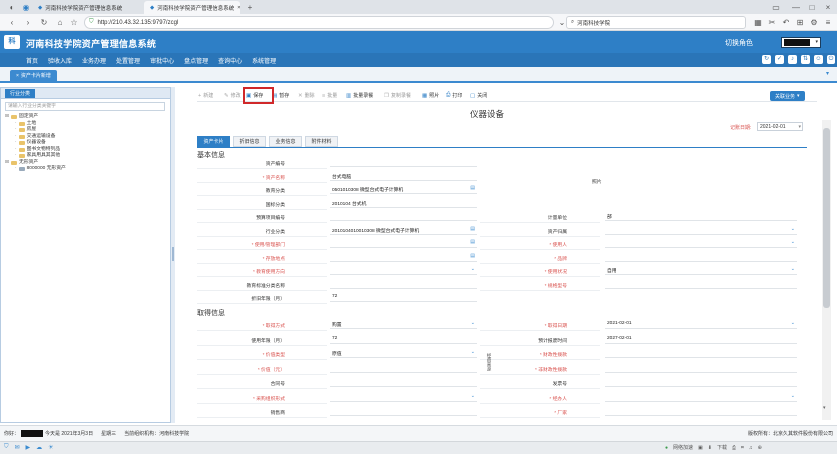  What do you see at coordinates (800, 22) in the screenshot?
I see `apps-grid-icon: ⊞` at bounding box center [800, 22].